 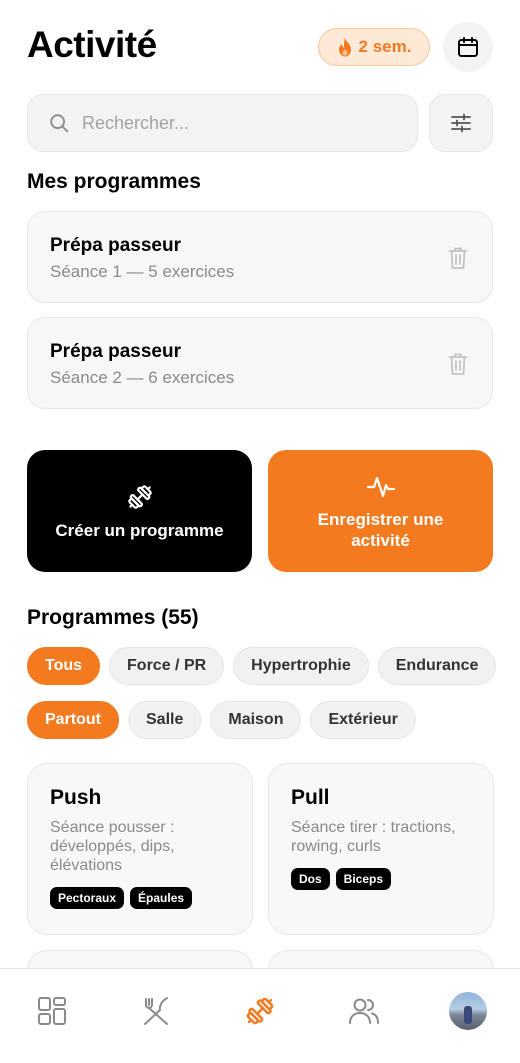 What do you see at coordinates (310, 879) in the screenshot?
I see `muscle-tag: Dos` at bounding box center [310, 879].